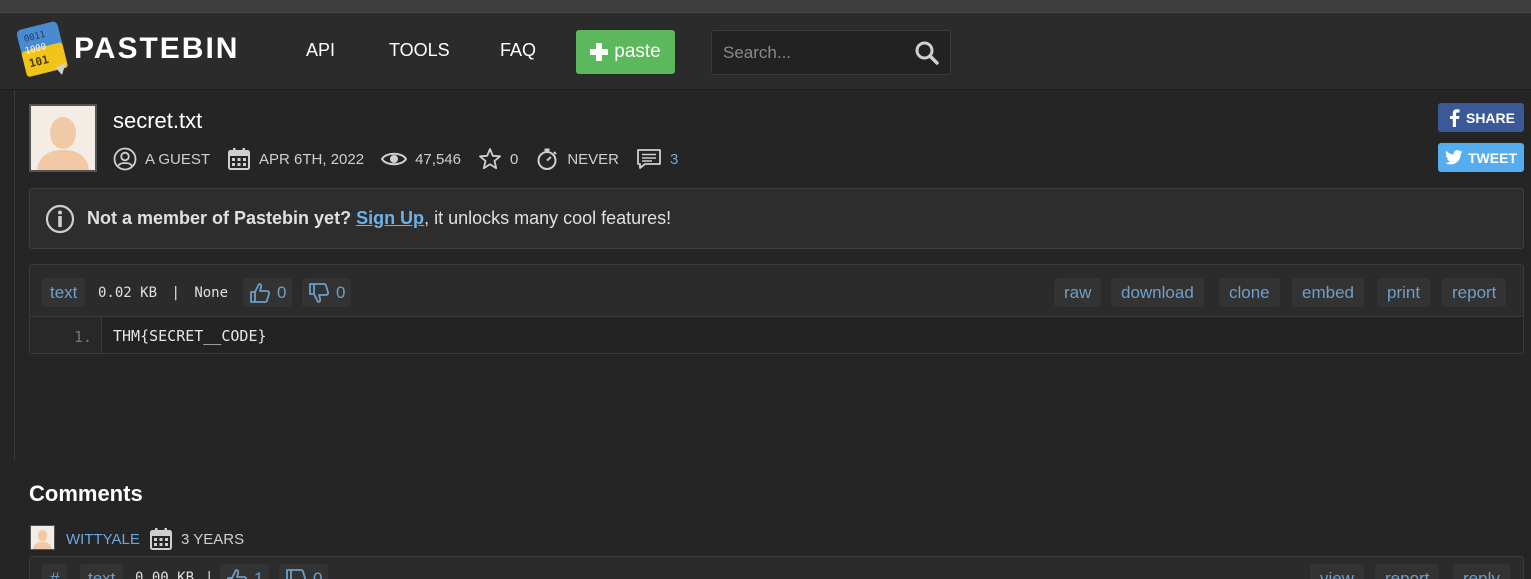  What do you see at coordinates (190, 336) in the screenshot?
I see `code-line: THM{SECRET__CODE}` at bounding box center [190, 336].